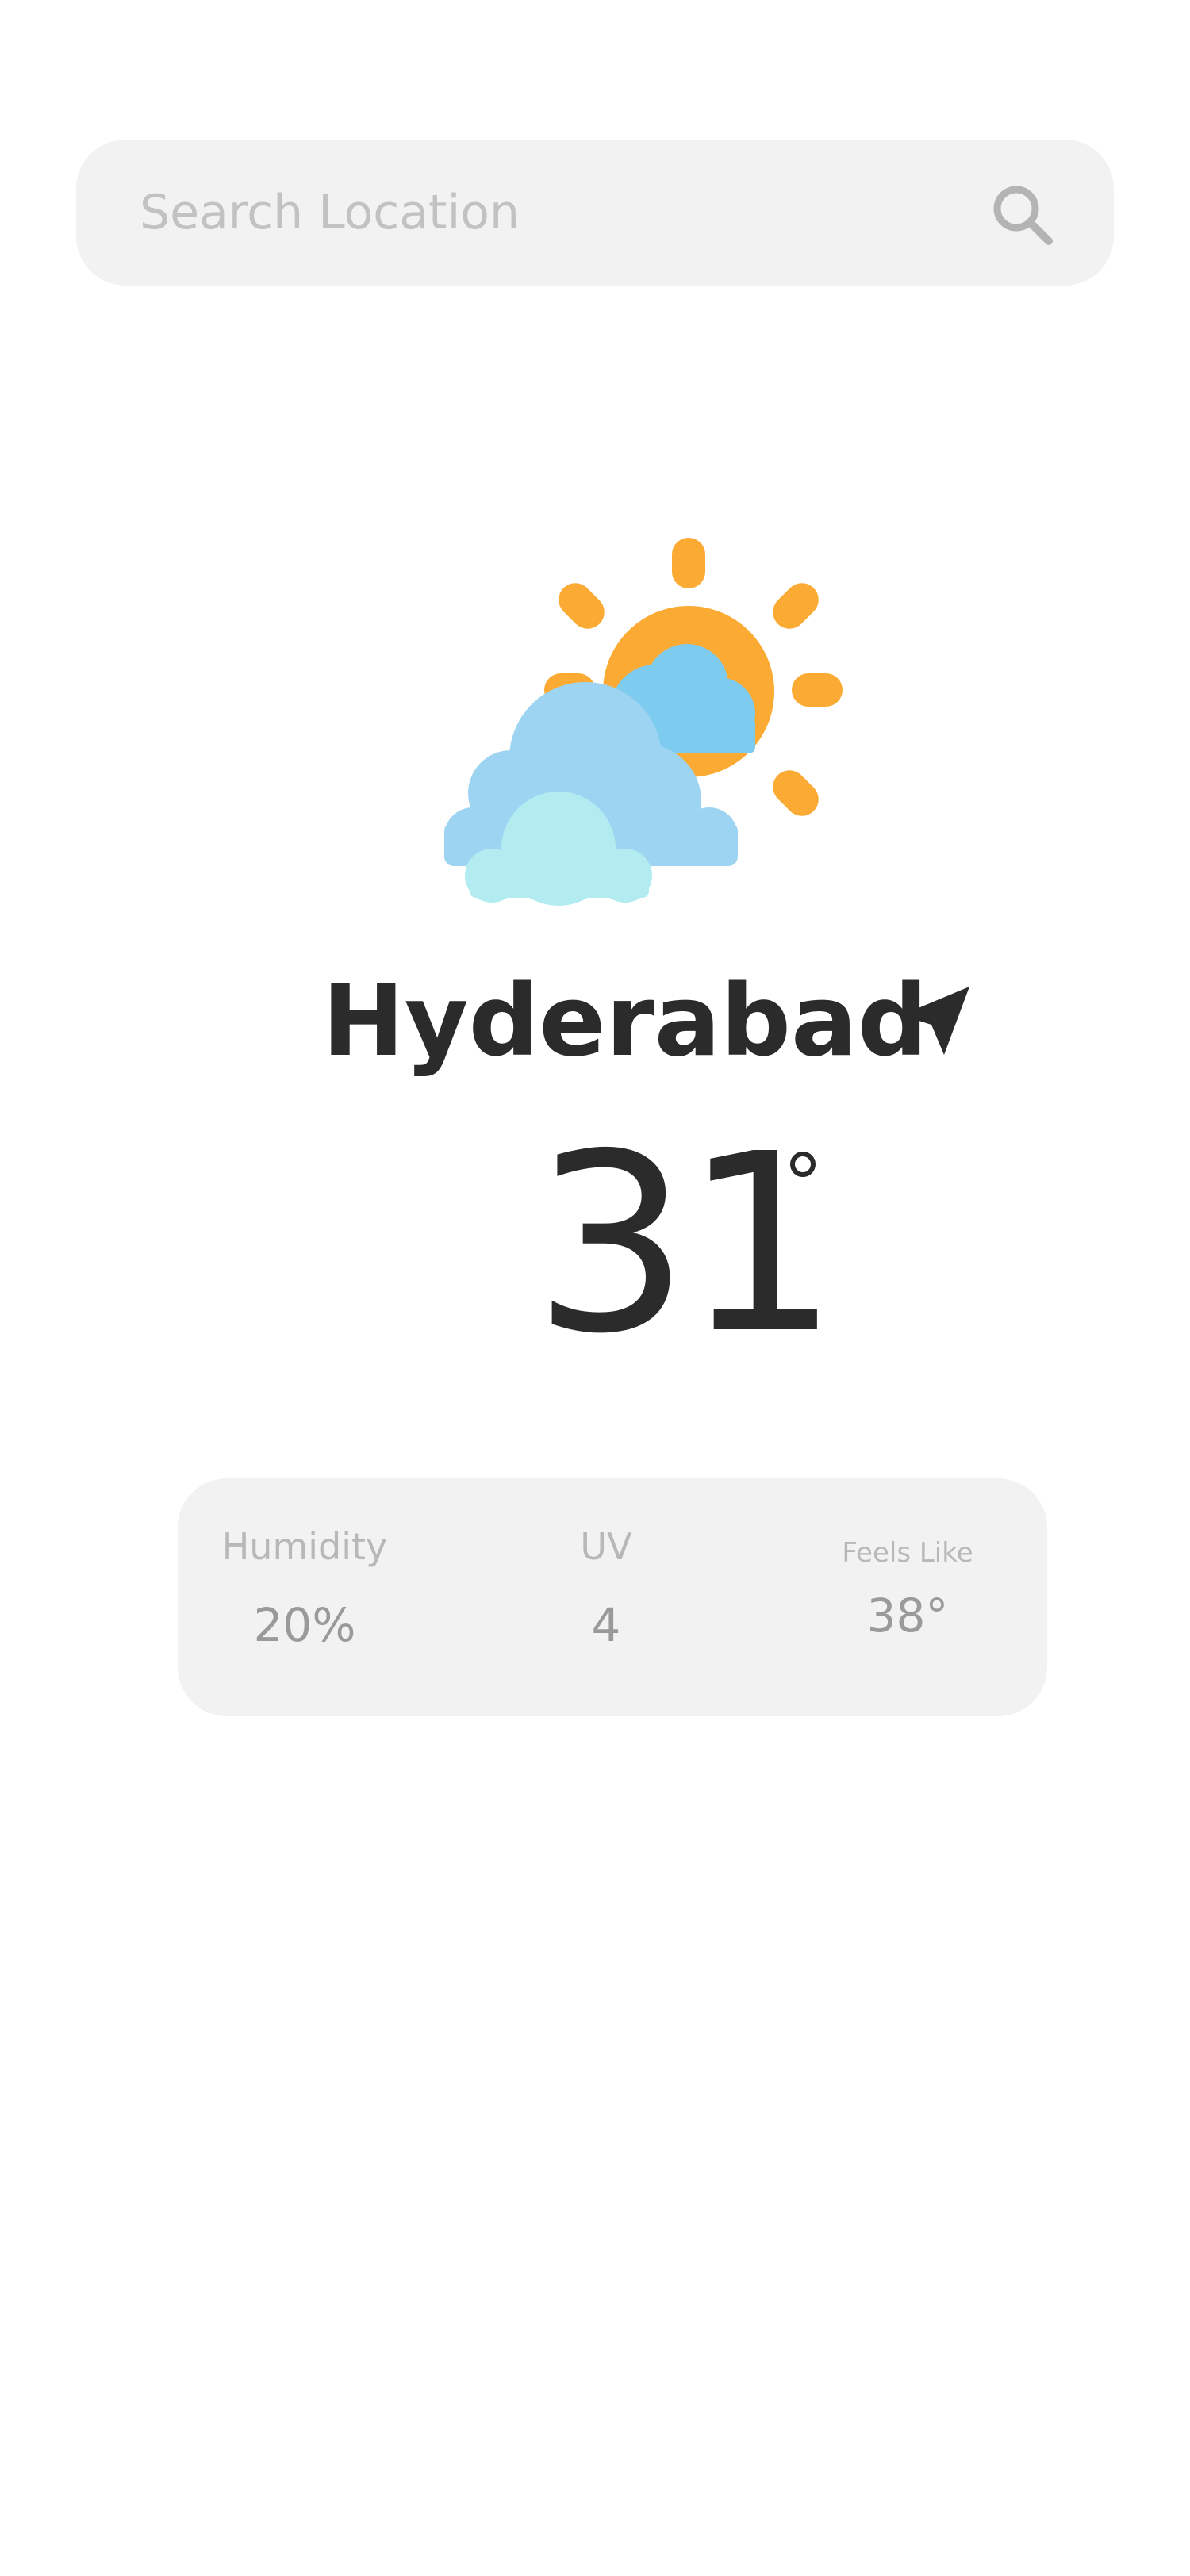  I want to click on search-bar, so click(595, 213).